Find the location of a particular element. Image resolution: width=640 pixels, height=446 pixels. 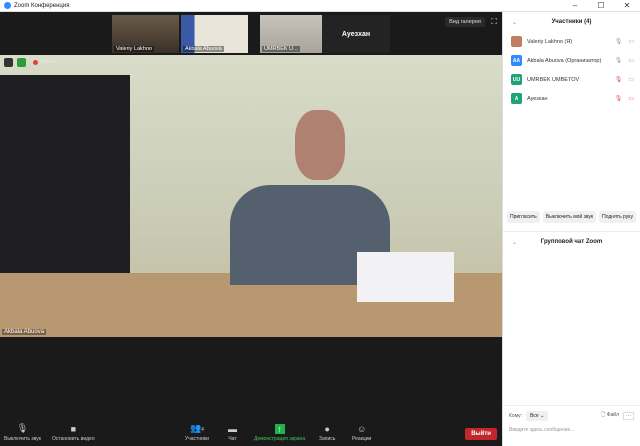

title-bar: Zoom Конференция – ☐ ✕ is located at coordinates (320, 6).